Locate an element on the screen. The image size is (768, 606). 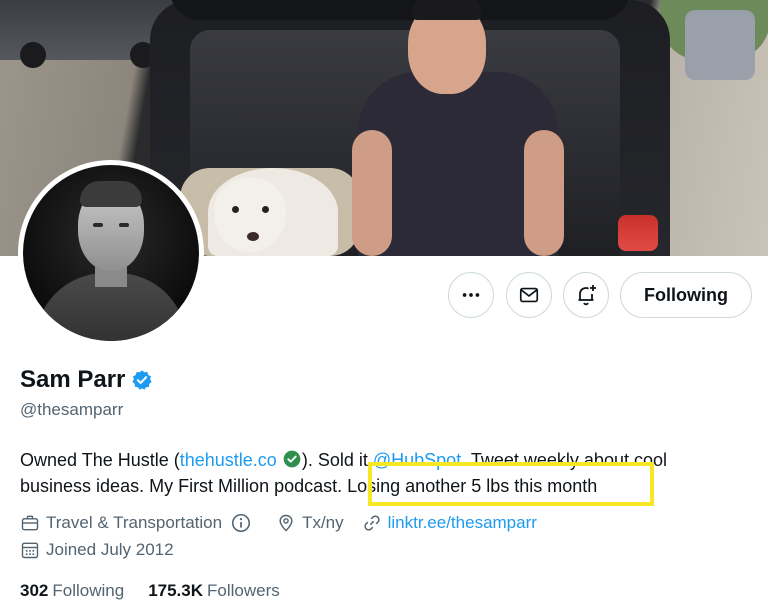
briefcase-icon is located at coordinates (30, 523).